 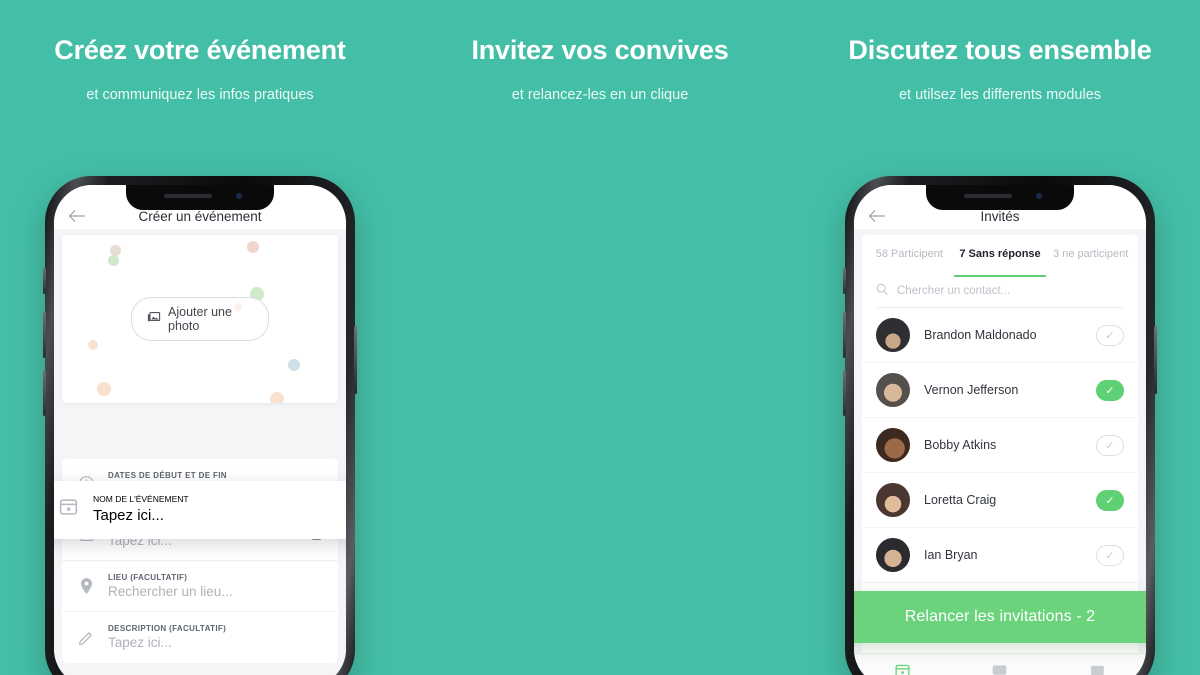 I want to click on column-2-subheading: et relancez-les en un clique, so click(x=600, y=94).